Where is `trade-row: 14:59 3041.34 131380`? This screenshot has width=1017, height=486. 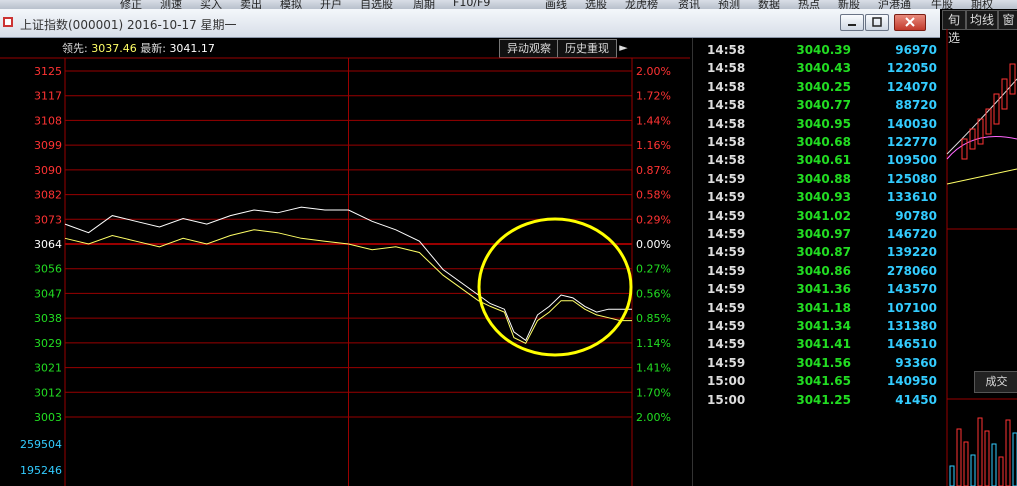 trade-row: 14:59 3041.34 131380 is located at coordinates (818, 326).